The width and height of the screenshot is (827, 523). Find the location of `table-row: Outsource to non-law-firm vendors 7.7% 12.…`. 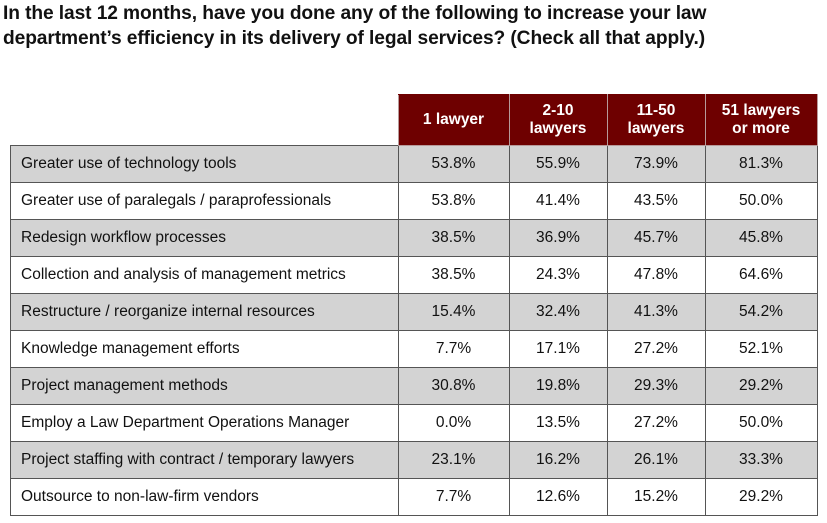

table-row: Outsource to non-law-firm vendors 7.7% 12.… is located at coordinates (414, 497).